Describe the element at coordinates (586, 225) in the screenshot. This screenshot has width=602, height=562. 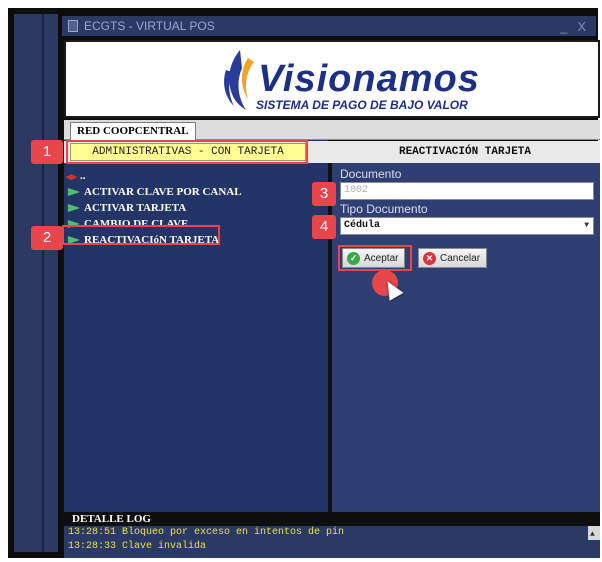
I see `chevron-down-icon: ▼` at that location.